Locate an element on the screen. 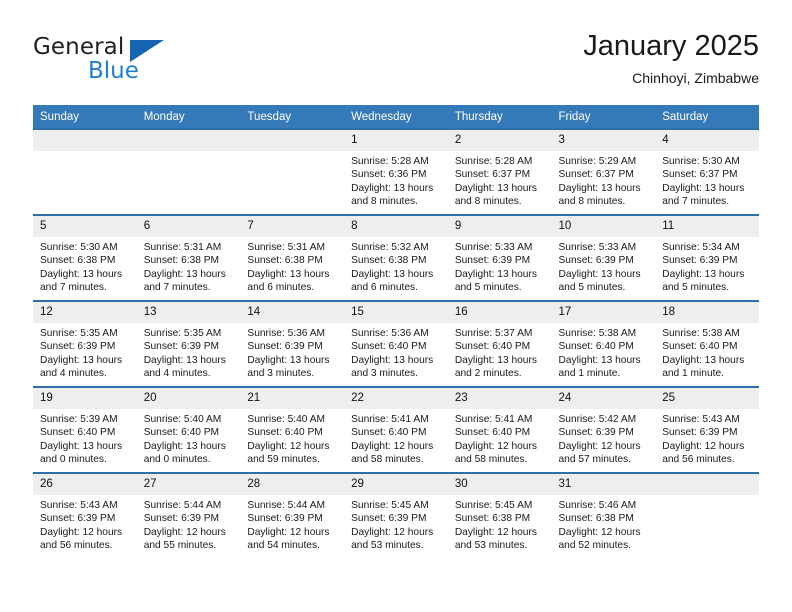 This screenshot has height=612, width=792. day-number: 22 is located at coordinates (396, 398).